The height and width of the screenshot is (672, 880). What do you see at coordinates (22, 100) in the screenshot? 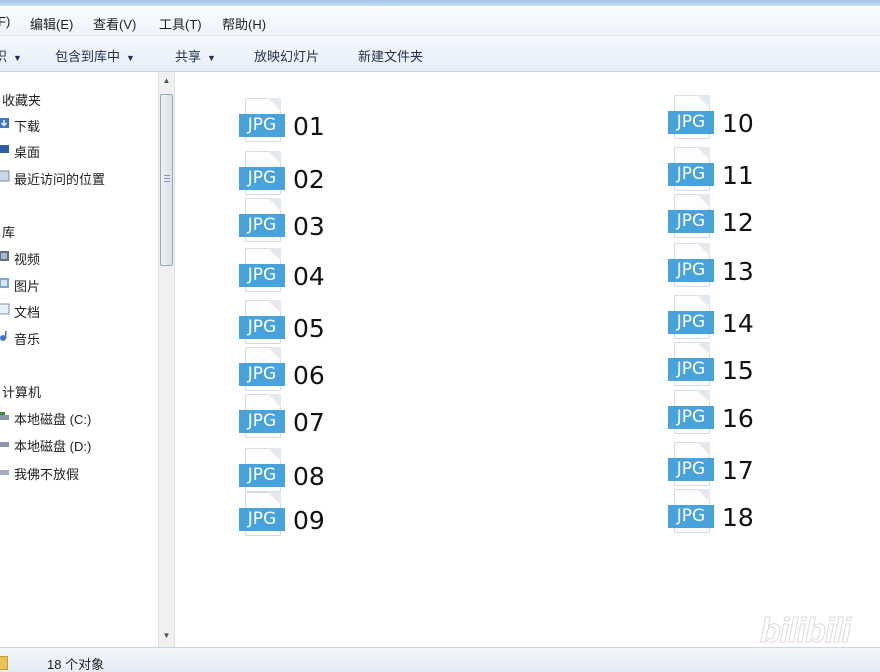
I see `nav-favorites-label: 收藏夹` at bounding box center [22, 100].